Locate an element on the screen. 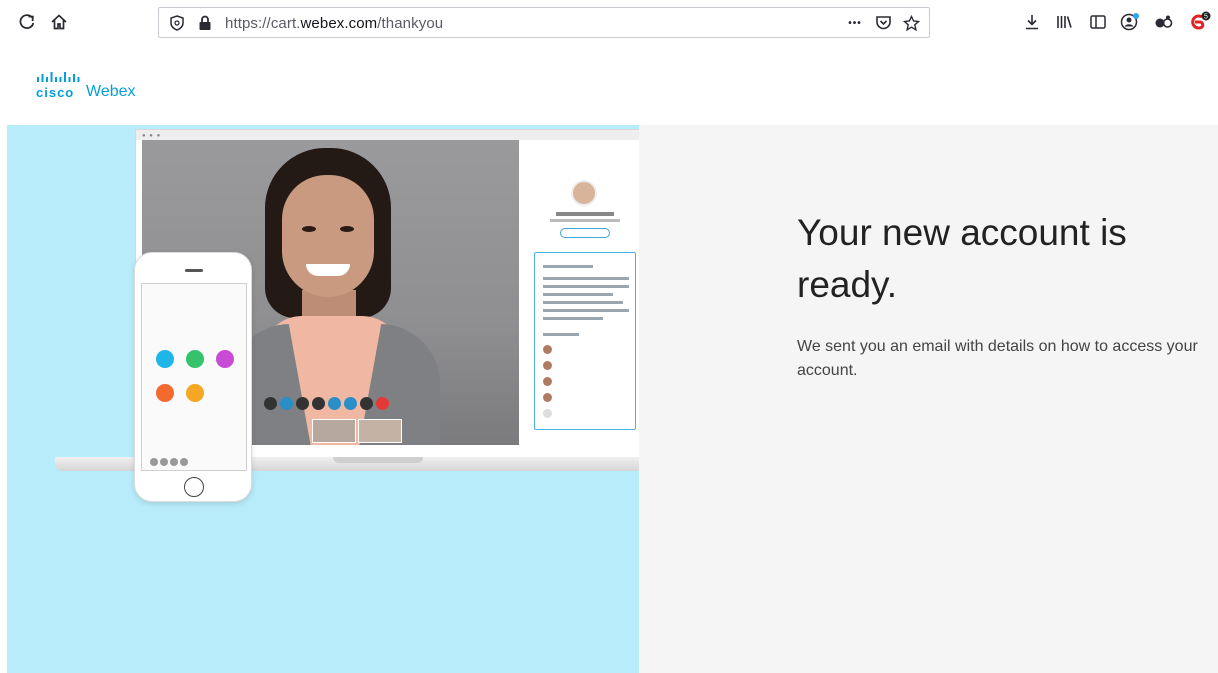 This screenshot has width=1218, height=673. phone-home-button is located at coordinates (194, 487).